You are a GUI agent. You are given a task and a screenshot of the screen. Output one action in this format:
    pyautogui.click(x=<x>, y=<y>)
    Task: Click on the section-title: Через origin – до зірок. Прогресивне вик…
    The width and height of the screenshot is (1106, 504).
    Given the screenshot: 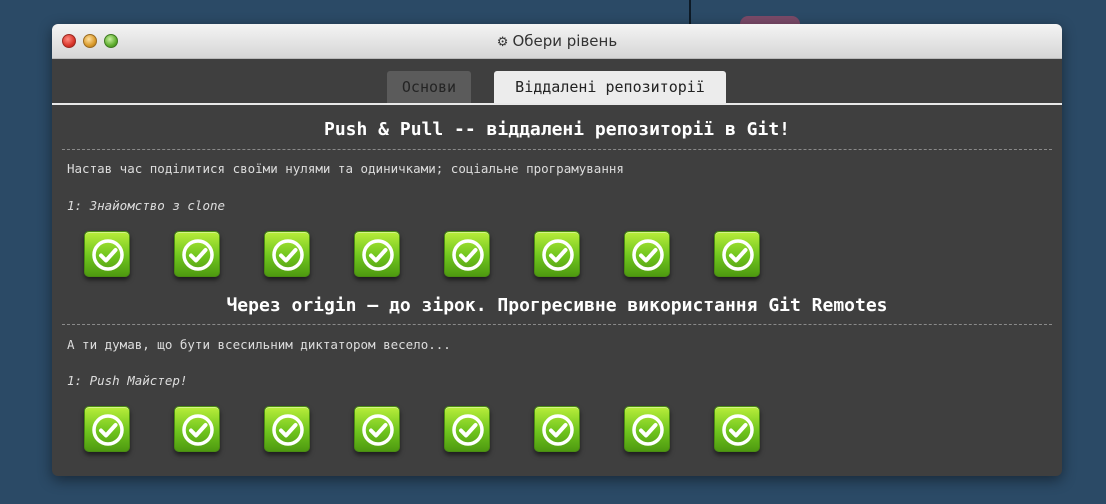 What is the action you would take?
    pyautogui.click(x=557, y=305)
    